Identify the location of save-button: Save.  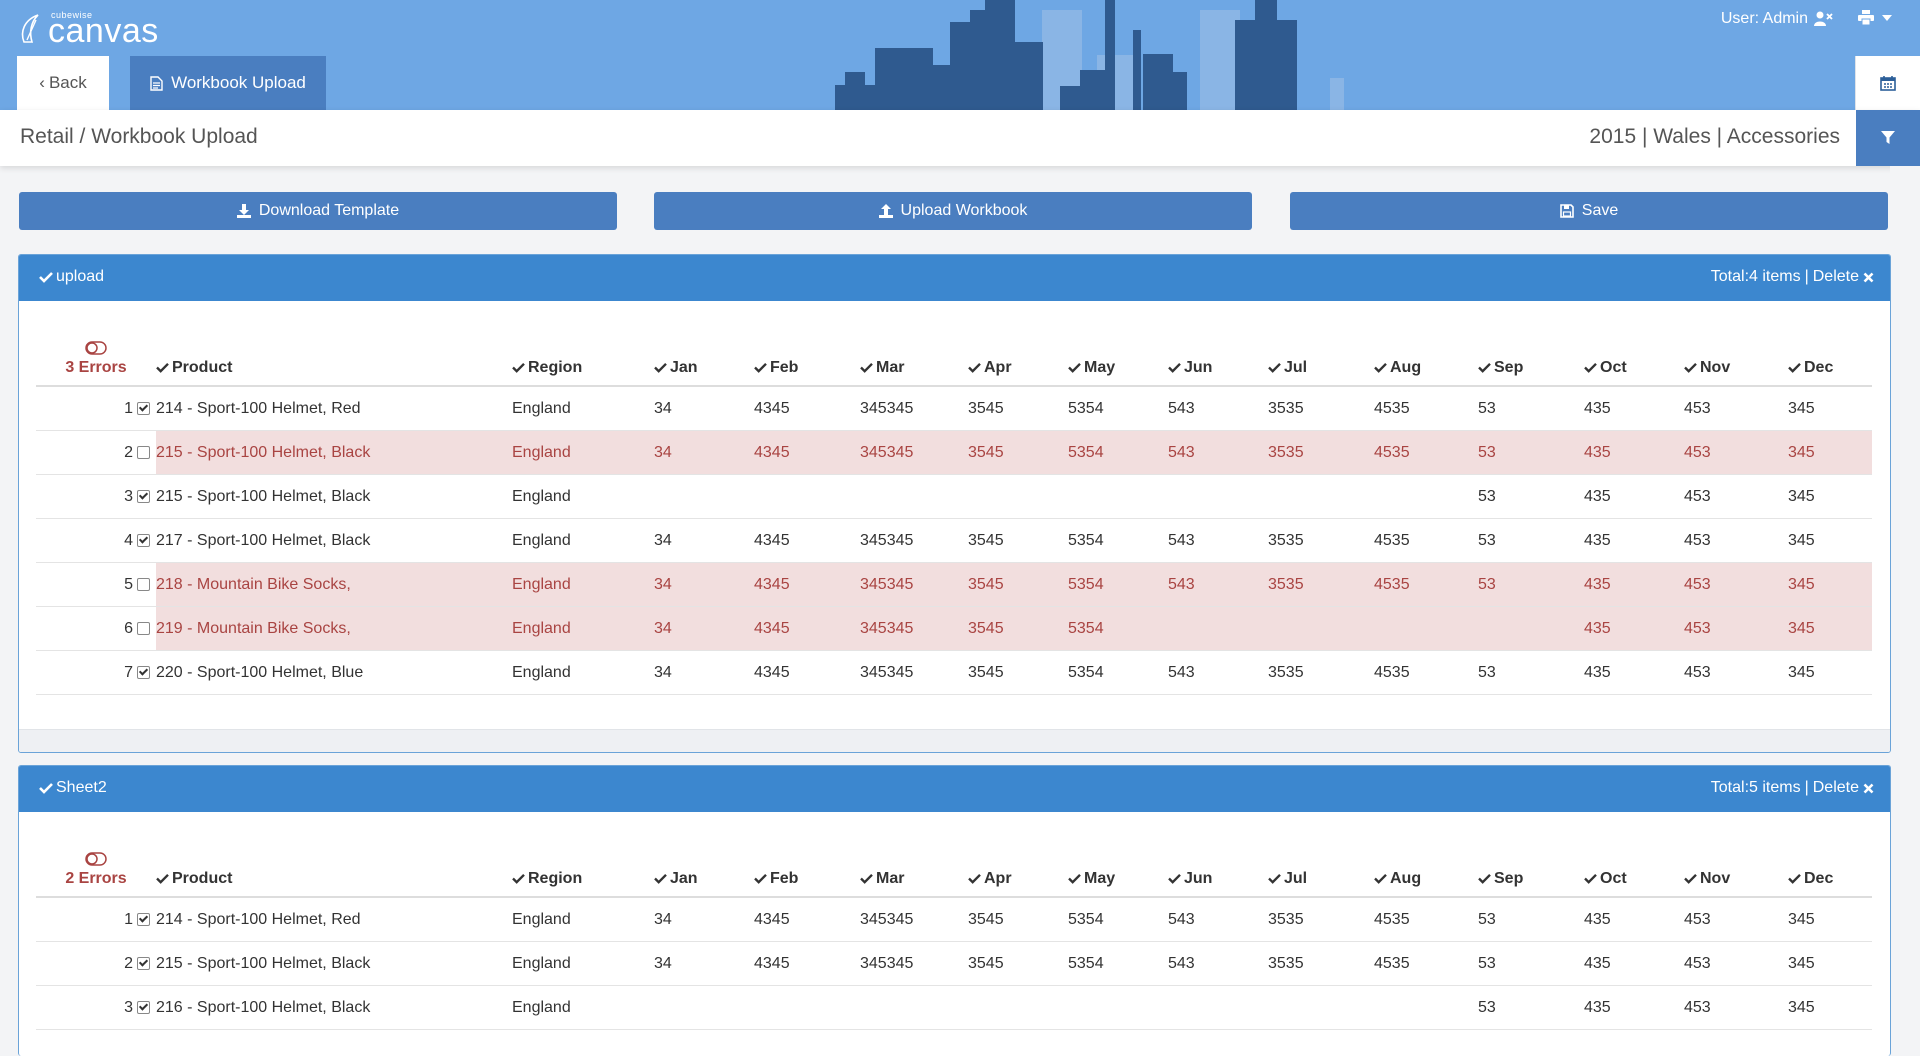
(1589, 211).